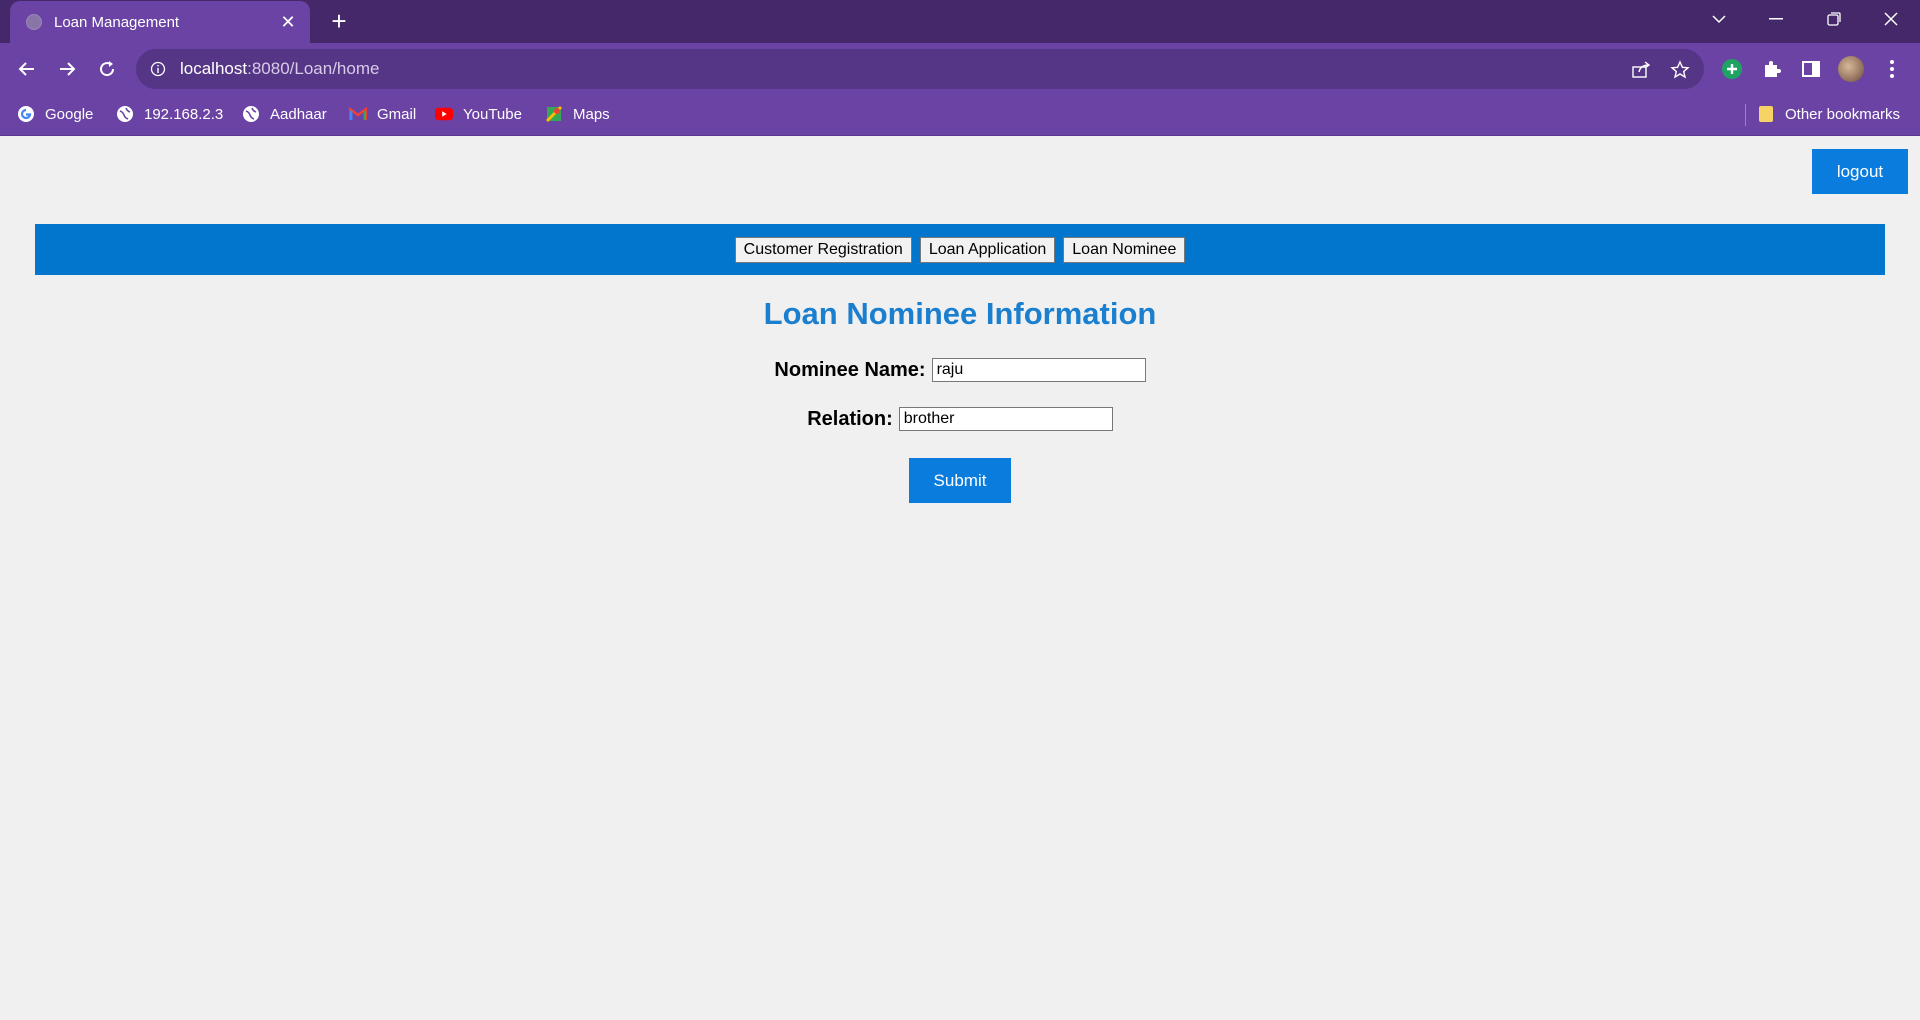 The image size is (1920, 1020). What do you see at coordinates (27, 69) in the screenshot?
I see `back-icon` at bounding box center [27, 69].